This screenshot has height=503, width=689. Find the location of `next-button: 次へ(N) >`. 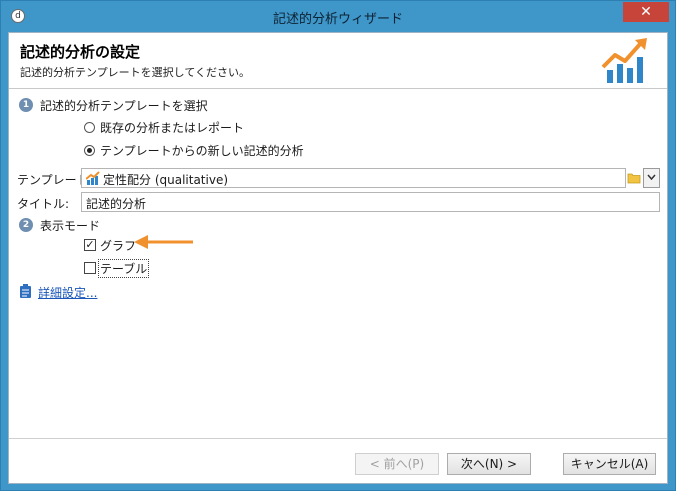

next-button: 次へ(N) > is located at coordinates (489, 464).